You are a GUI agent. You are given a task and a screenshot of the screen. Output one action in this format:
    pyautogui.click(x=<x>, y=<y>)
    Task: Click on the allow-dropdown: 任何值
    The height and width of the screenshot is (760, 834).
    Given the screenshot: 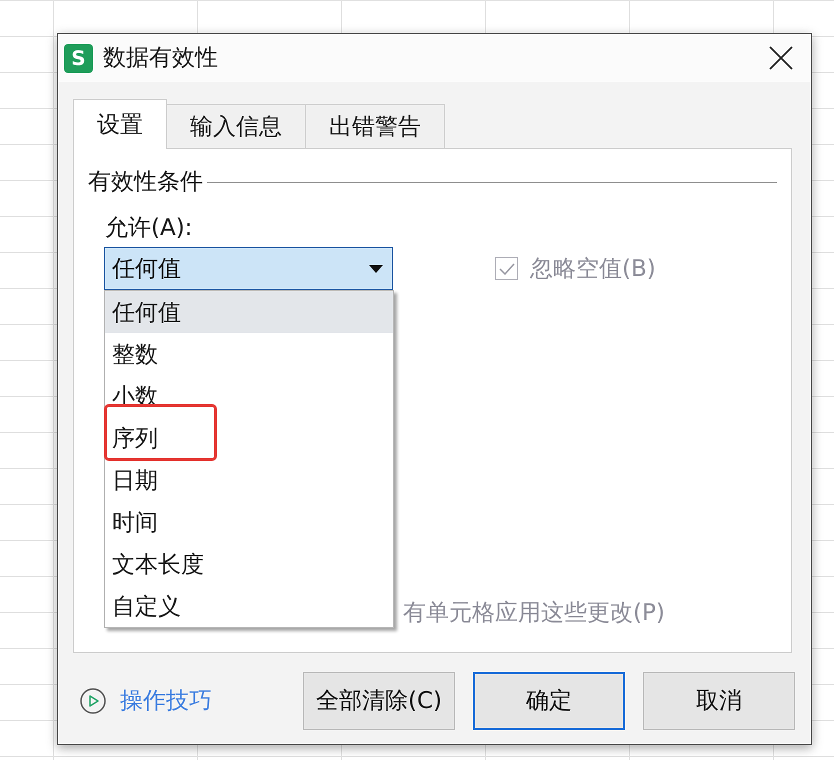 What is the action you would take?
    pyautogui.click(x=248, y=268)
    